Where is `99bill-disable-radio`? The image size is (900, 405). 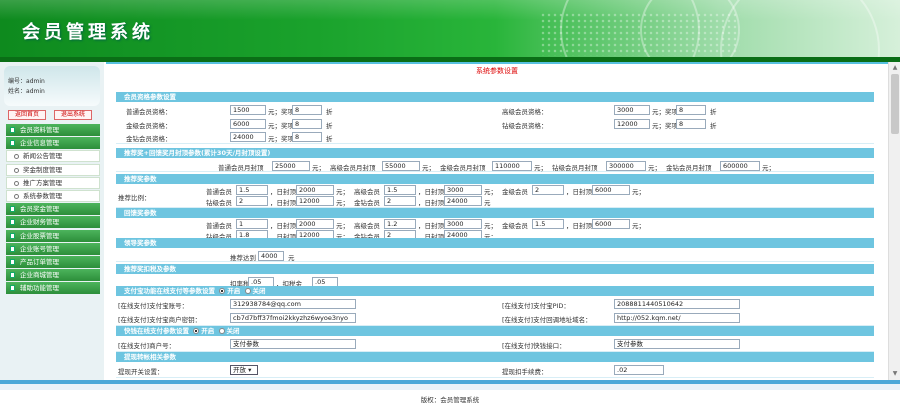
99bill-disable-radio is located at coordinates (221, 331).